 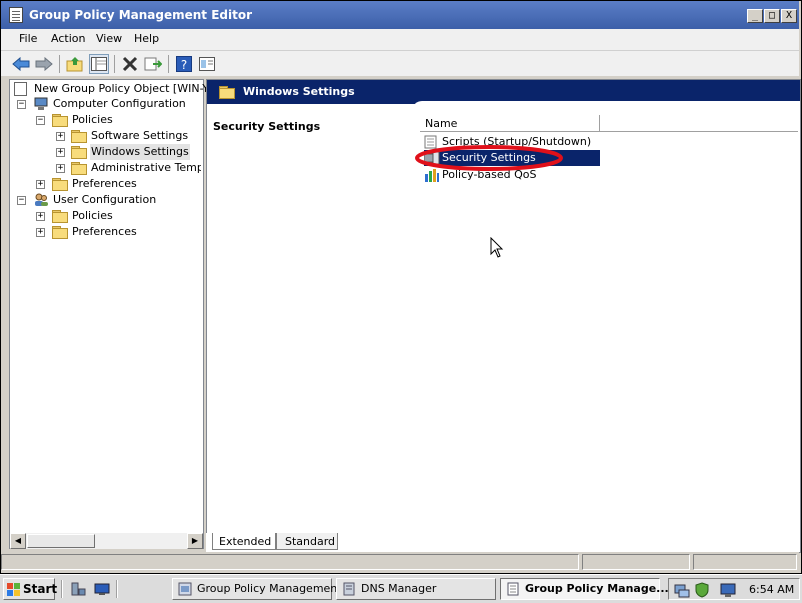 I want to click on tab-label: Extended, so click(x=245, y=541).